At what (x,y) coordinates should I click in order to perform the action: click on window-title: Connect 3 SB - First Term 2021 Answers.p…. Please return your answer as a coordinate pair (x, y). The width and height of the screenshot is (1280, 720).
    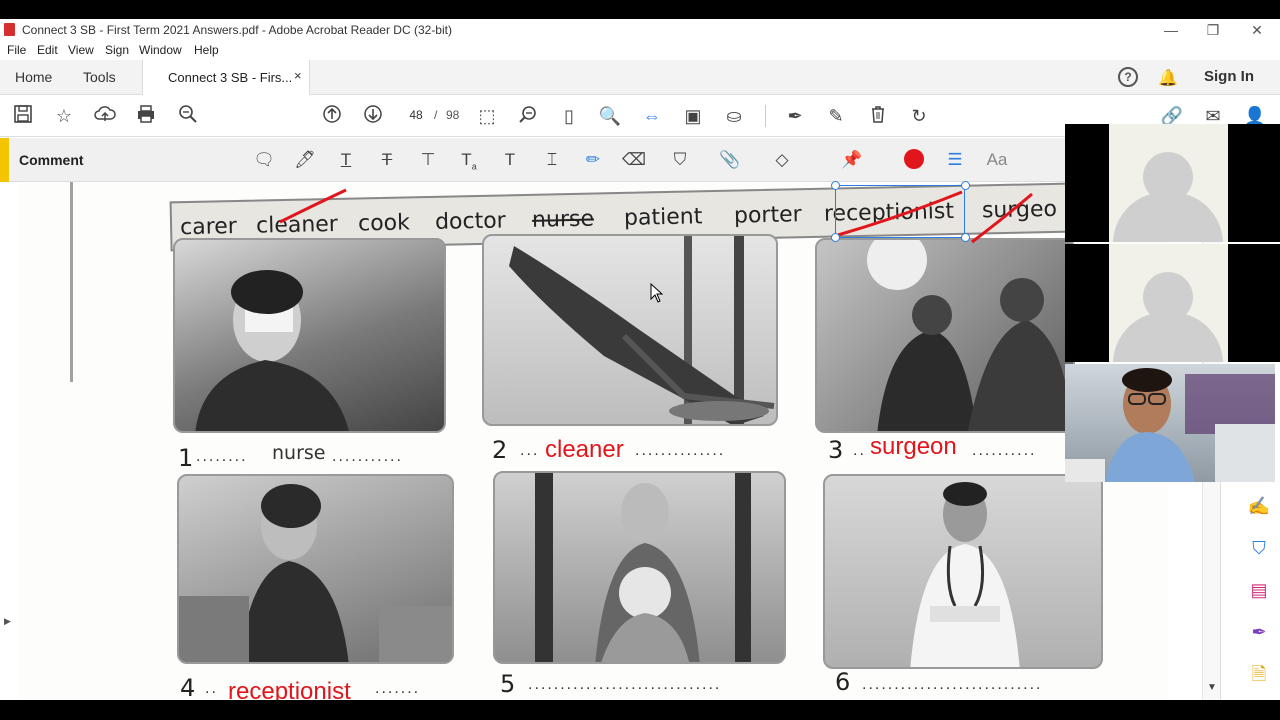
    Looking at the image, I should click on (237, 30).